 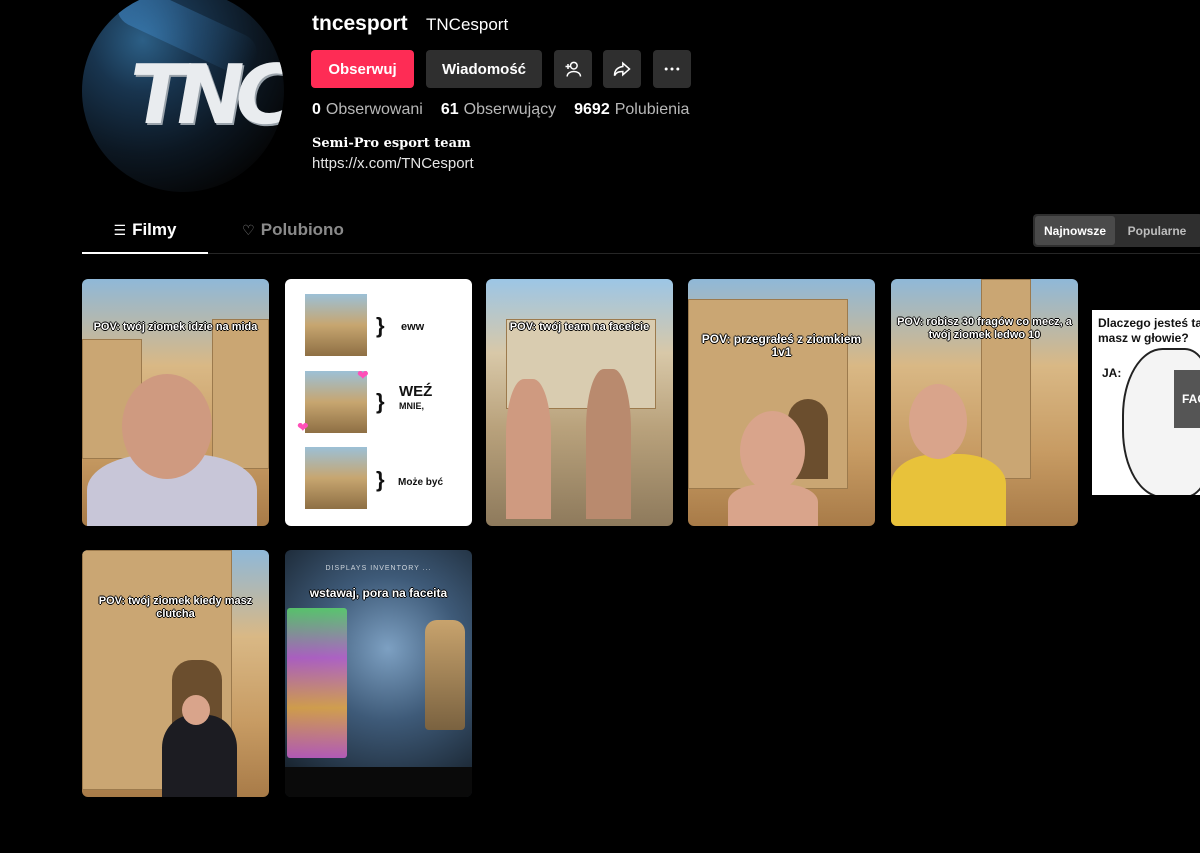 What do you see at coordinates (378, 782) in the screenshot?
I see `video-thumb-frame` at bounding box center [378, 782].